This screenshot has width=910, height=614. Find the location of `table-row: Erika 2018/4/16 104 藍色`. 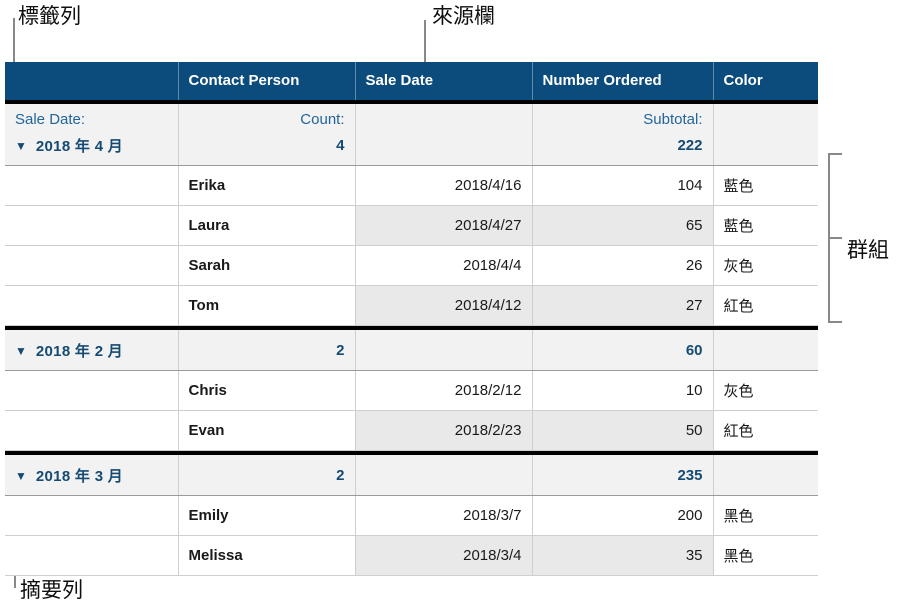

table-row: Erika 2018/4/16 104 藍色 is located at coordinates (411, 185).